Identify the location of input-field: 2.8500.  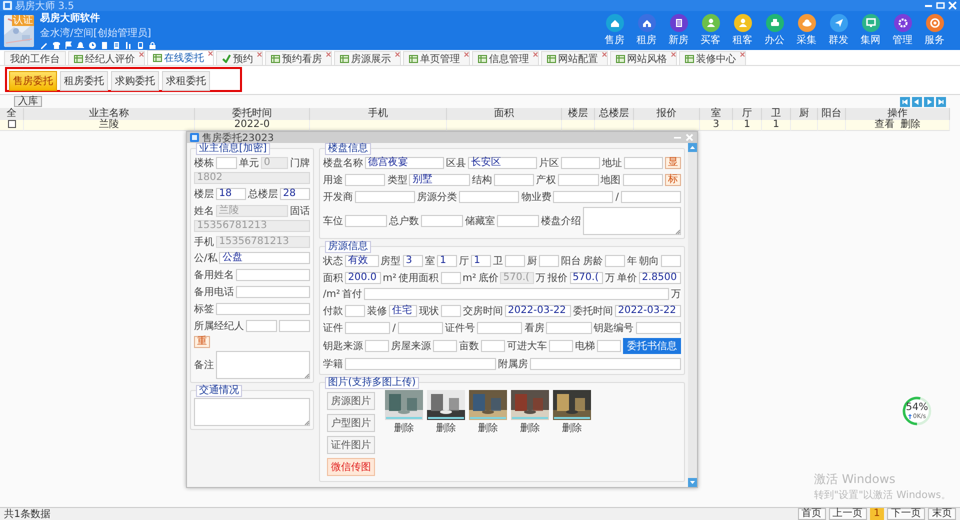
(659, 278).